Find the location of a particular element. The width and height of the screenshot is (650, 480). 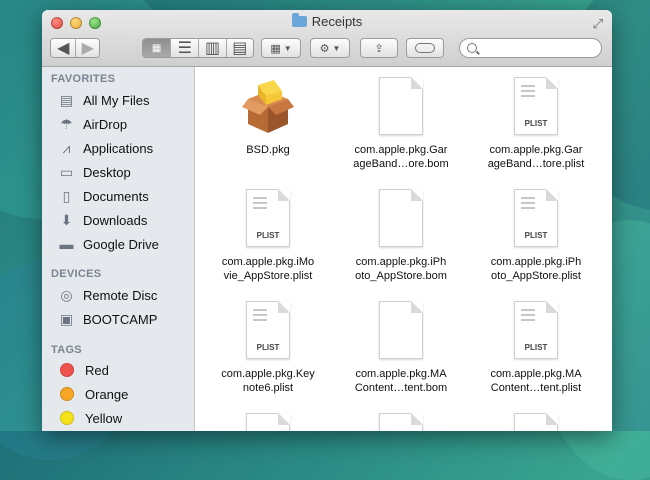

all-files-icon: ▤ is located at coordinates (66, 99).